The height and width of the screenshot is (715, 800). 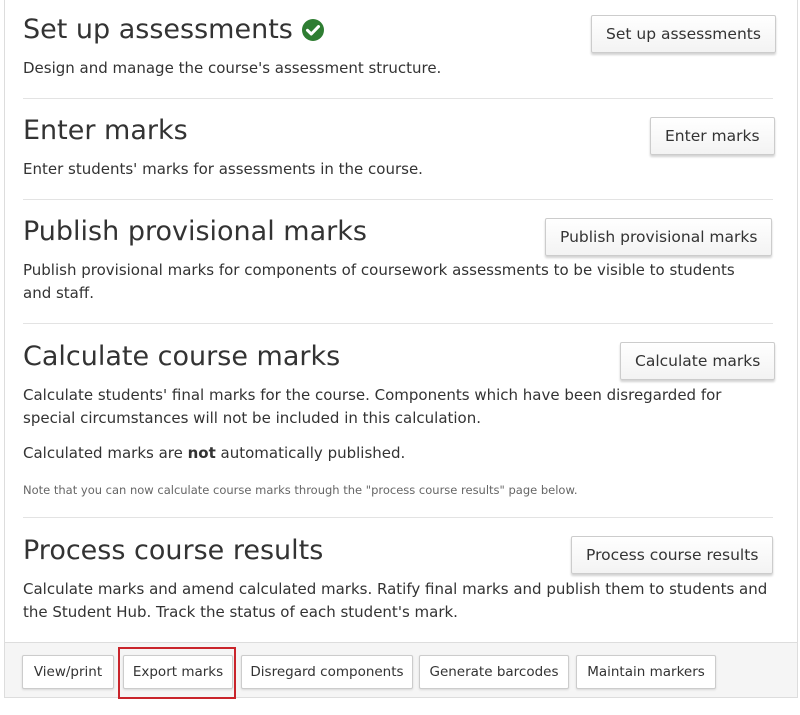 What do you see at coordinates (327, 672) in the screenshot?
I see `disregard-components-button: Disregard components` at bounding box center [327, 672].